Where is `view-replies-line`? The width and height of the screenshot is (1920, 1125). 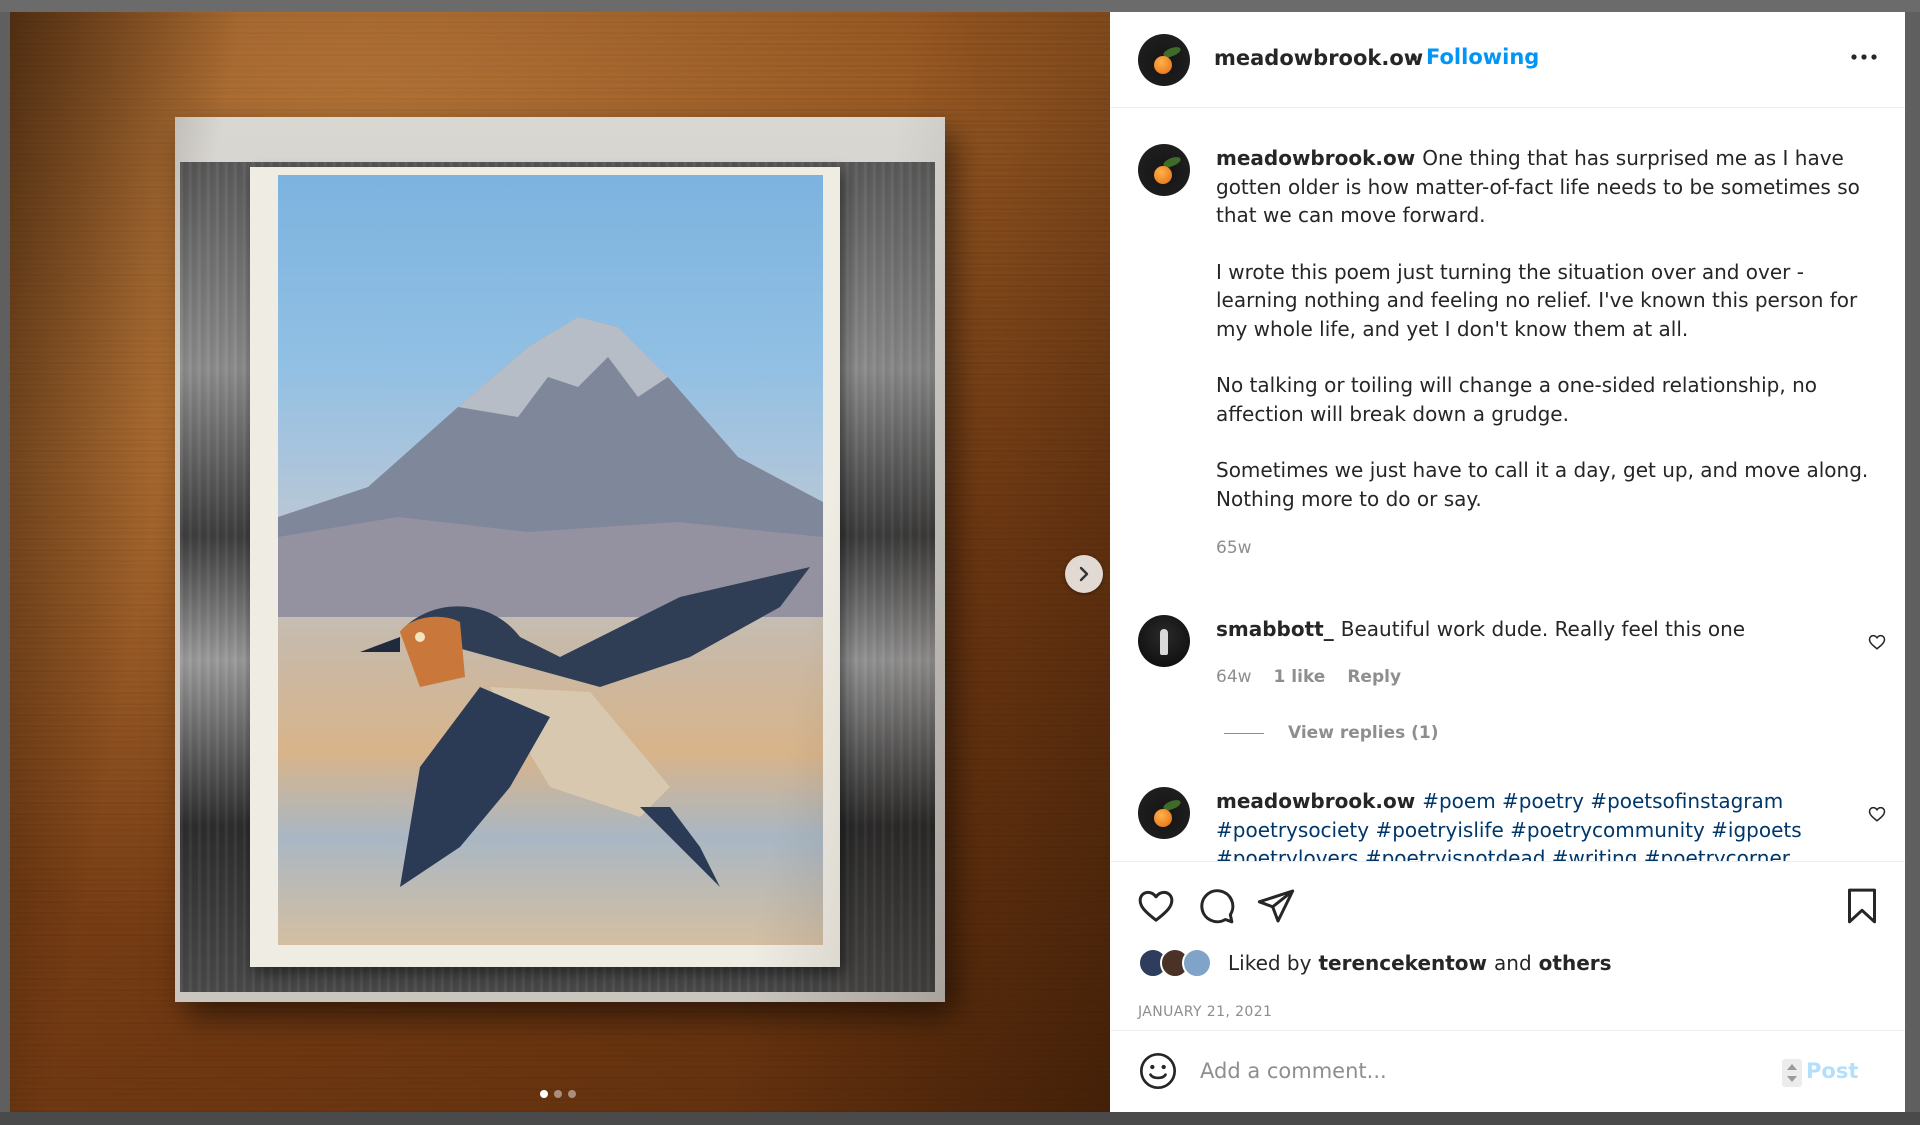 view-replies-line is located at coordinates (1244, 733).